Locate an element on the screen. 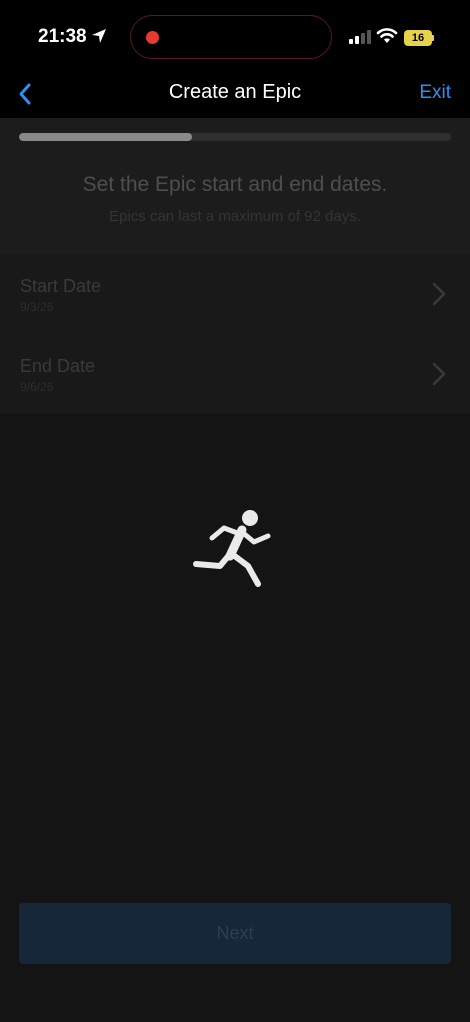 The image size is (470, 1022). running-person-icon is located at coordinates (232, 548).